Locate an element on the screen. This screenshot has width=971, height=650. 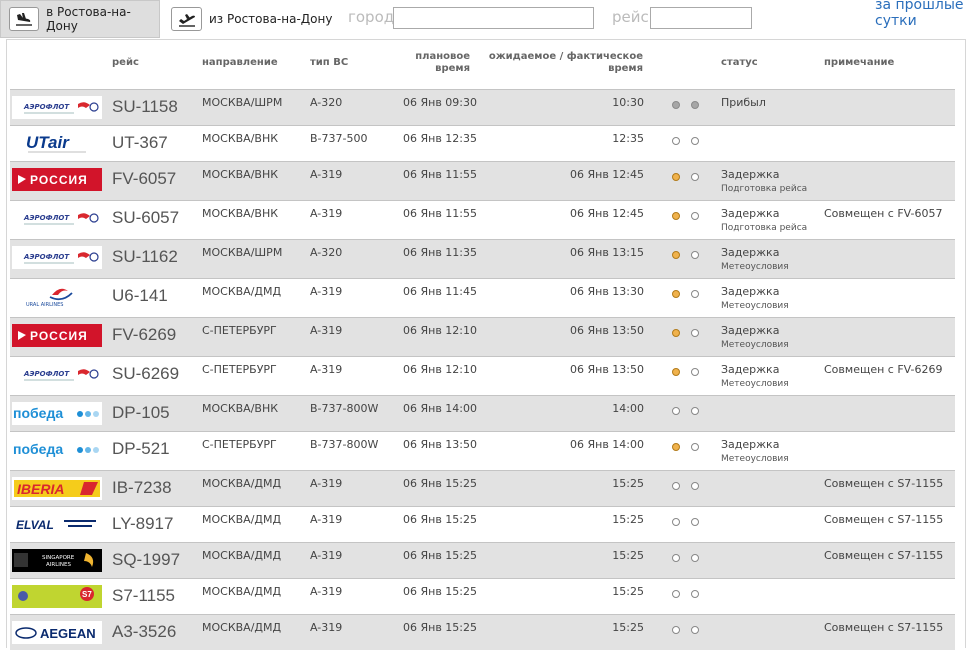
plane-departure-icon is located at coordinates (186, 19).